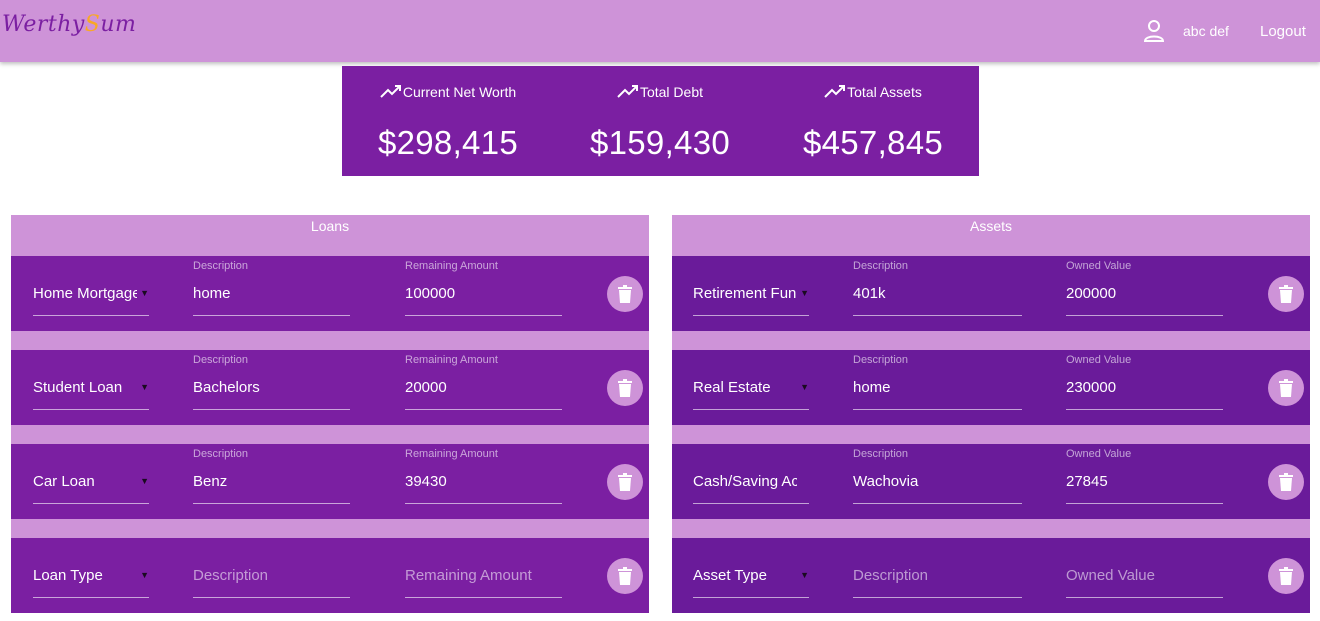 The image size is (1320, 621). I want to click on field-value: 27845, so click(1087, 481).